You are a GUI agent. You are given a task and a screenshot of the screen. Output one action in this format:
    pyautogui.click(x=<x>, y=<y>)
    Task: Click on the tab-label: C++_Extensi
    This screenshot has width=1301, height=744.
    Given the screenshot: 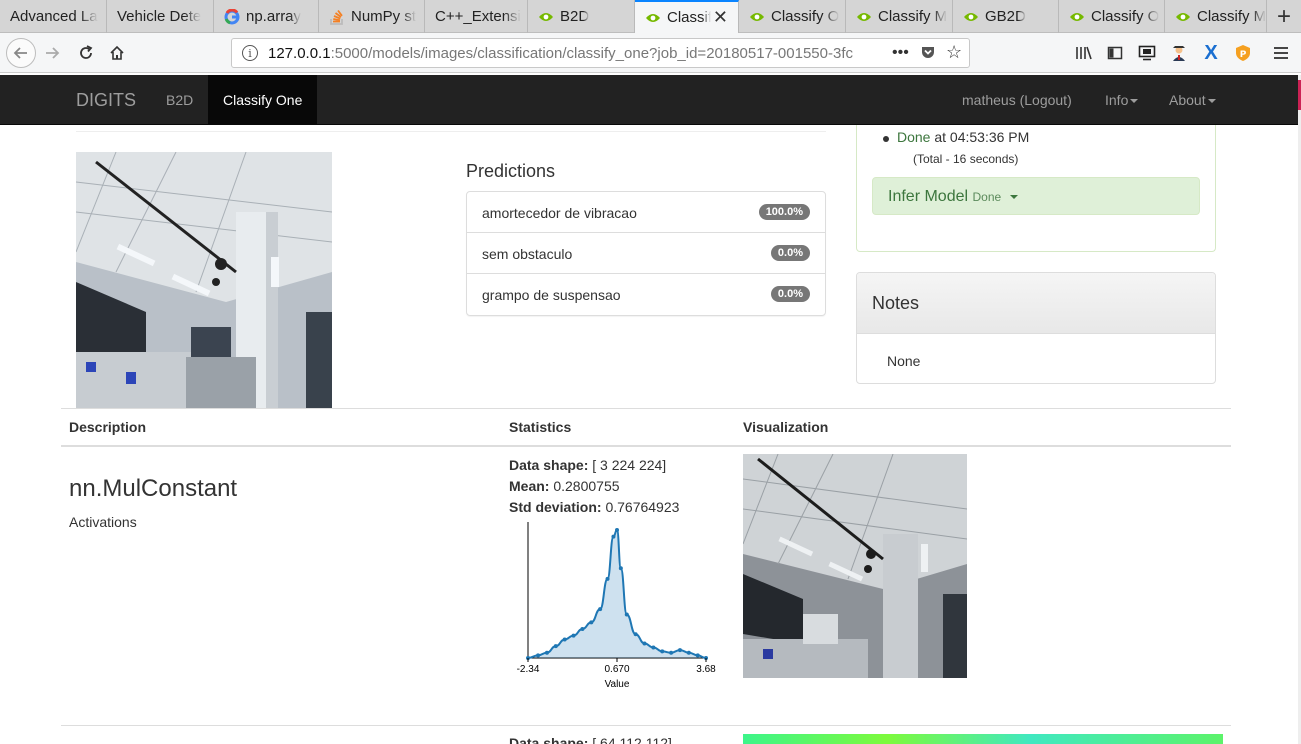 What is the action you would take?
    pyautogui.click(x=478, y=16)
    